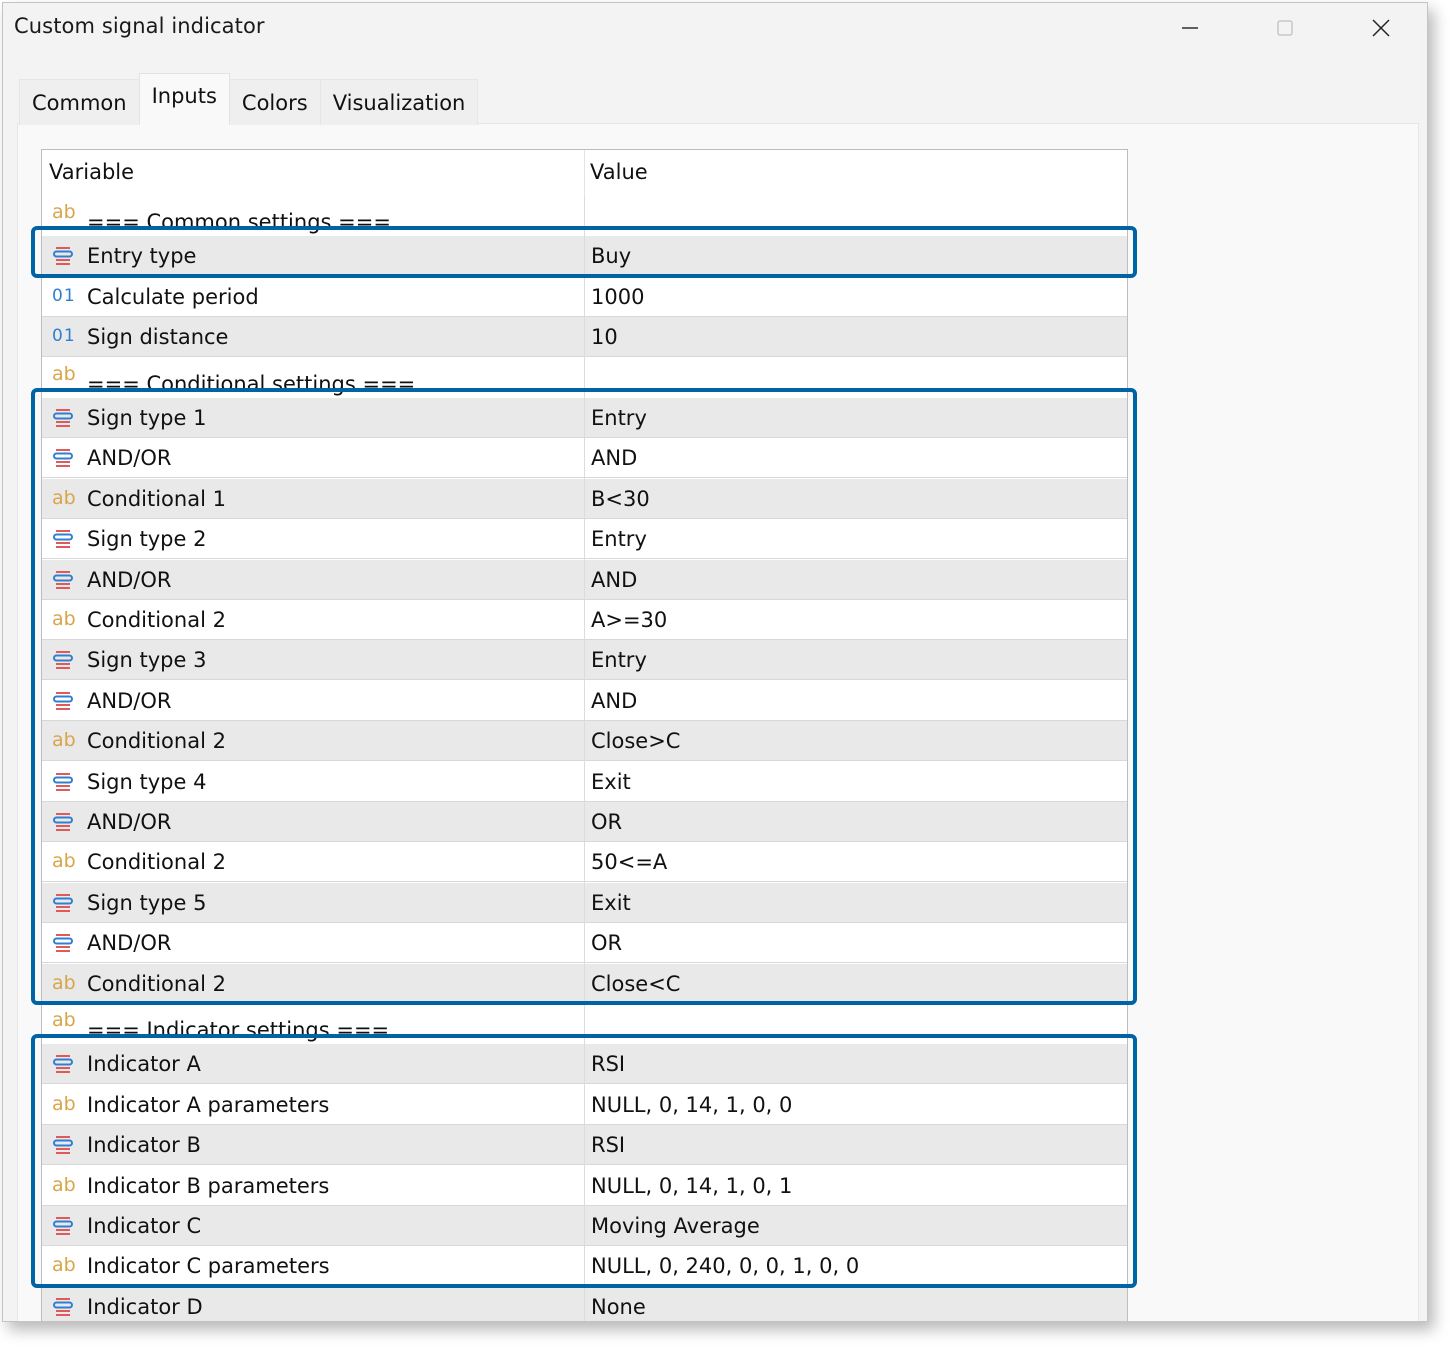 The height and width of the screenshot is (1349, 1450). I want to click on table-row: Sign type 3 Entry, so click(584, 660).